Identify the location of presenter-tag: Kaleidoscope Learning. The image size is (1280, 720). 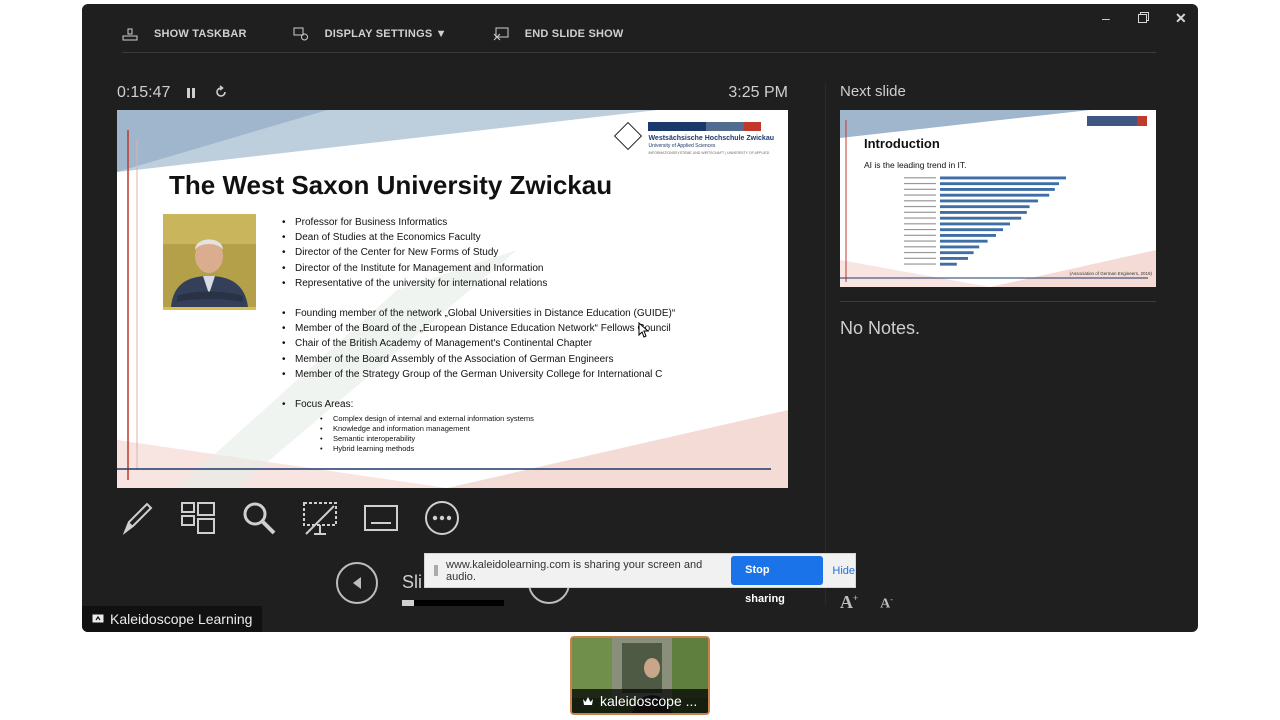
(172, 619).